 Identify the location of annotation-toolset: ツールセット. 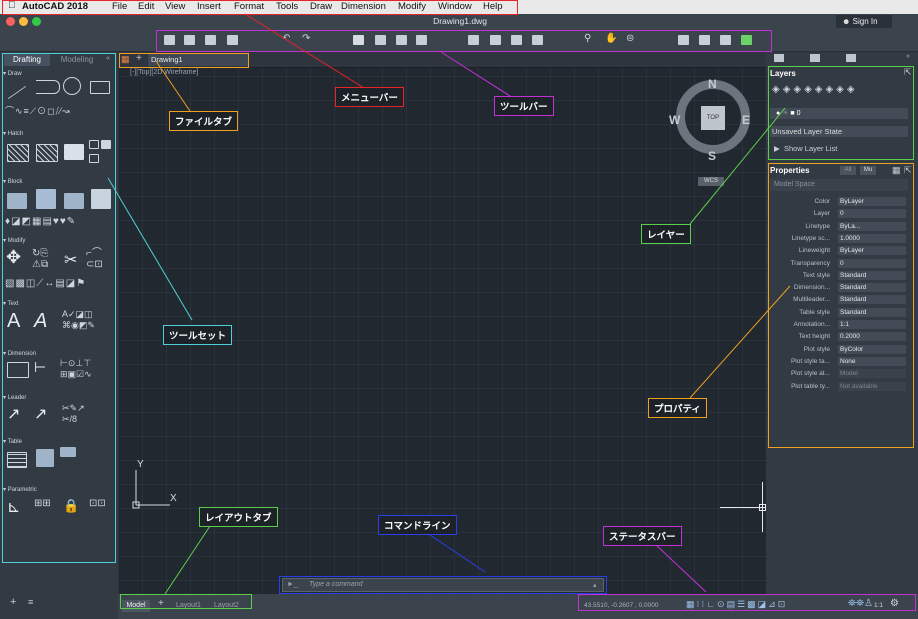
(198, 335).